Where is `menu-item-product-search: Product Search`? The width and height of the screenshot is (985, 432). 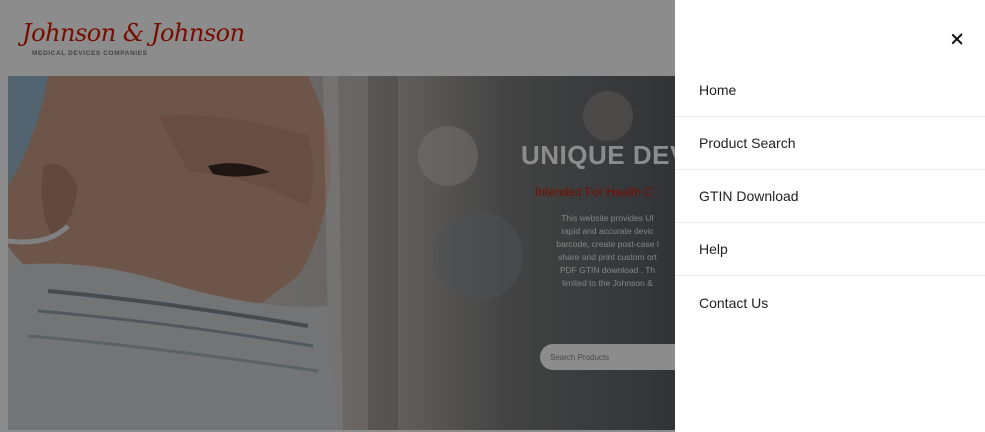
menu-item-product-search: Product Search is located at coordinates (830, 143).